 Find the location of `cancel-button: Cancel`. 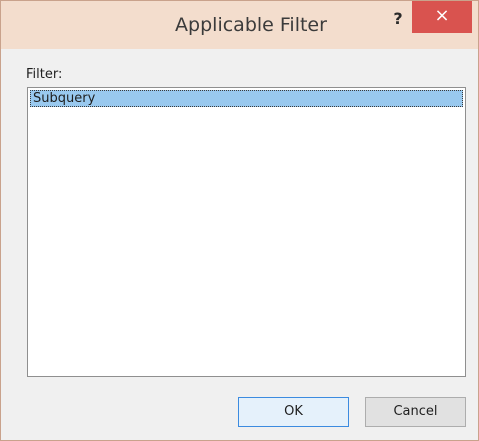

cancel-button: Cancel is located at coordinates (415, 412).